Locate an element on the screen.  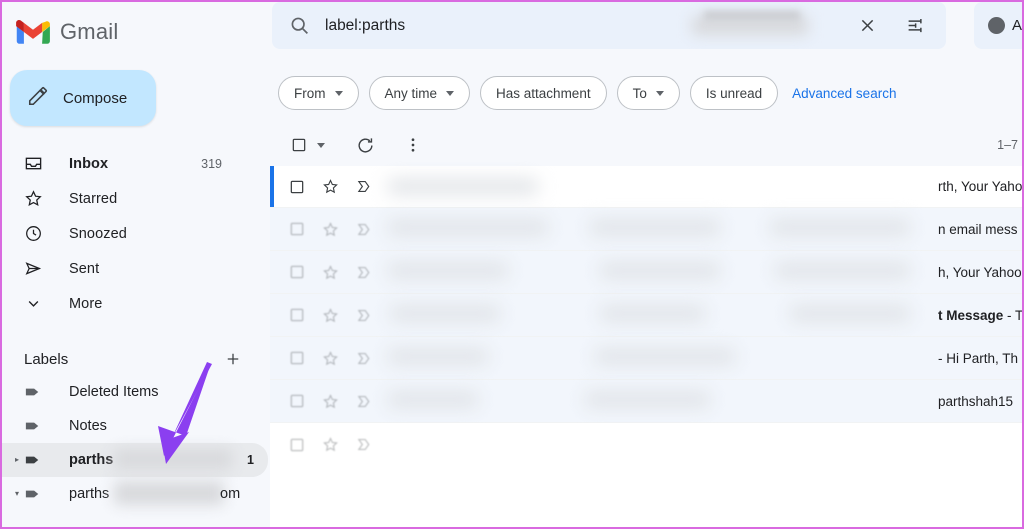
row-subject-text: parthshah15 is located at coordinates (976, 401).